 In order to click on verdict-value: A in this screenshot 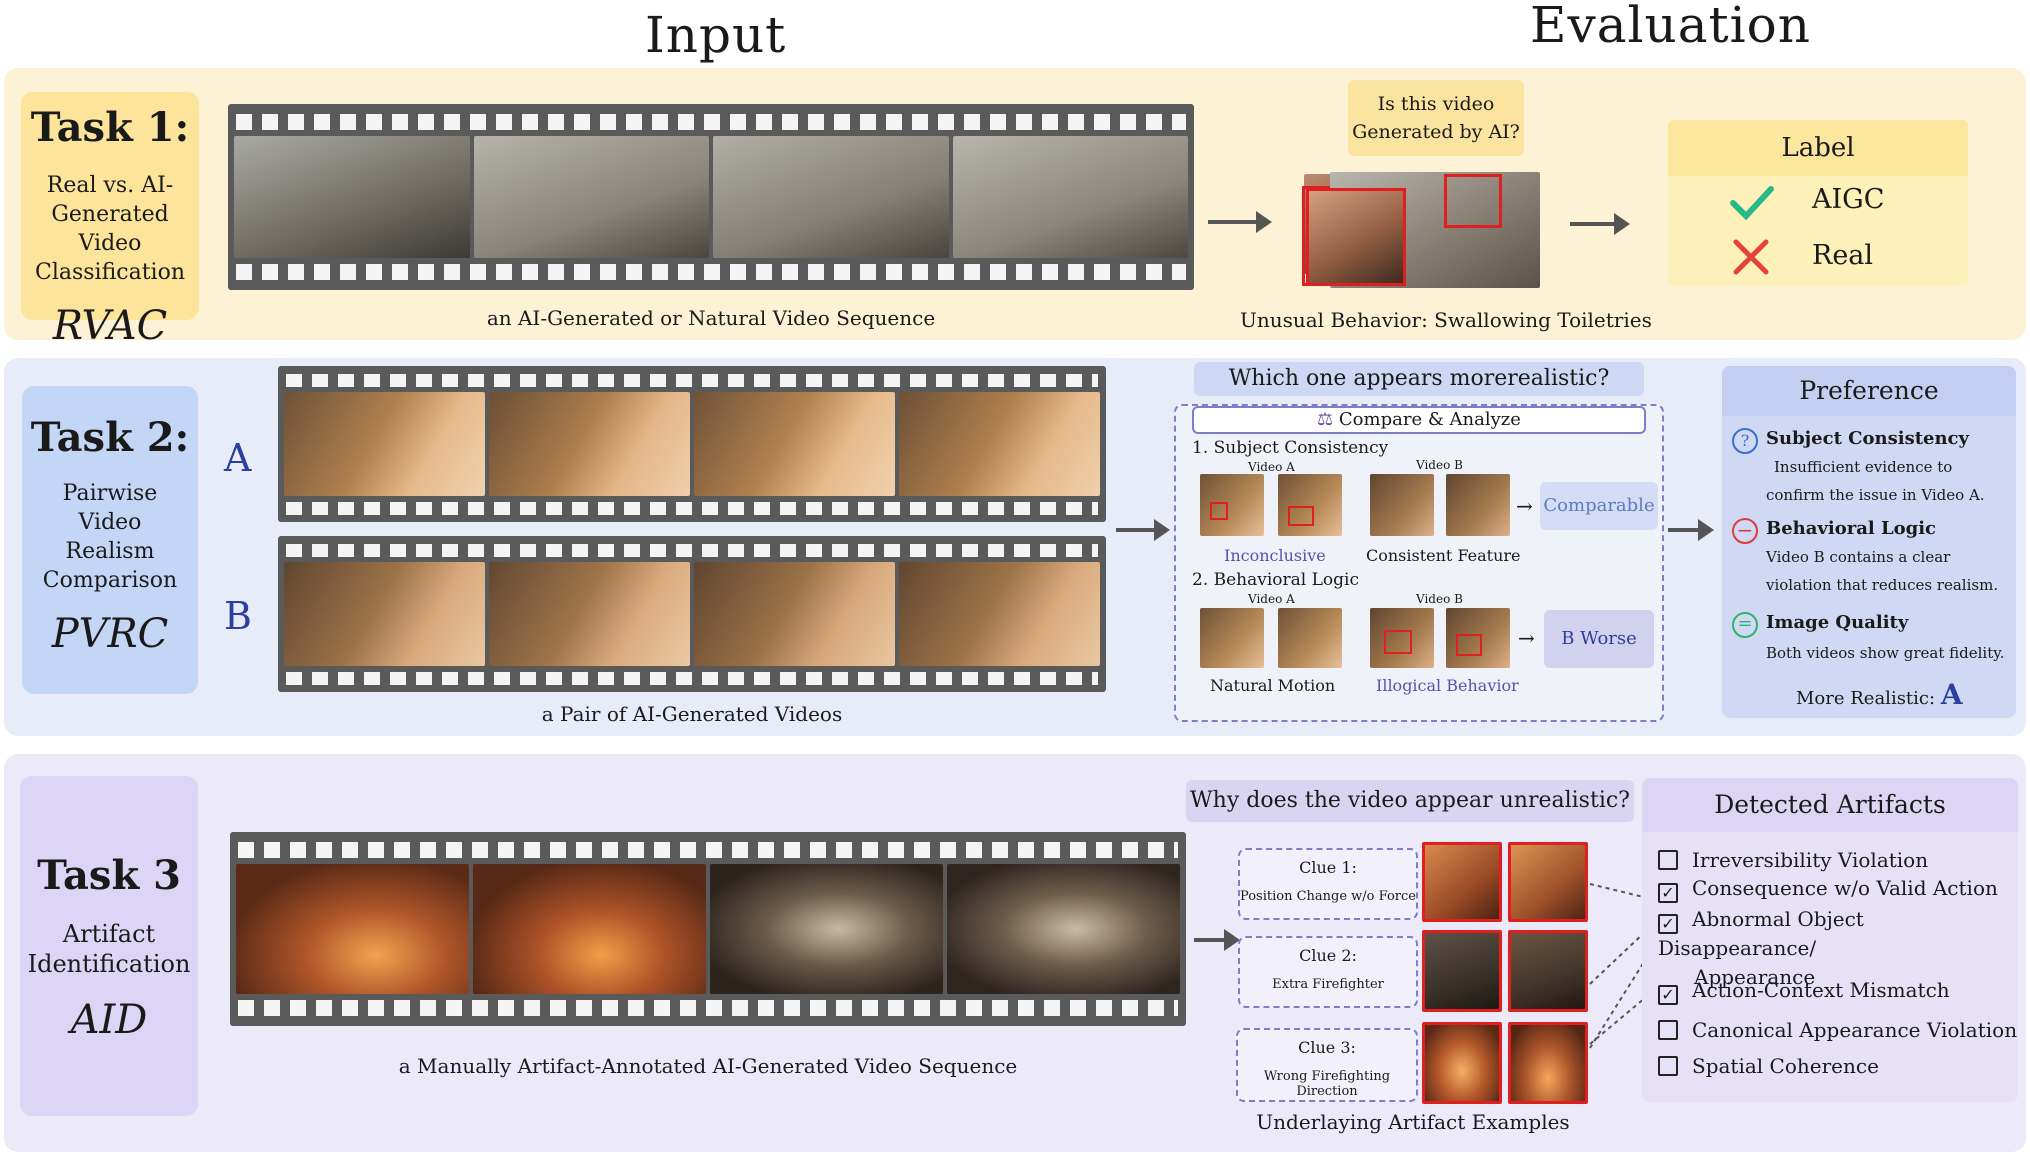, I will do `click(1951, 694)`.